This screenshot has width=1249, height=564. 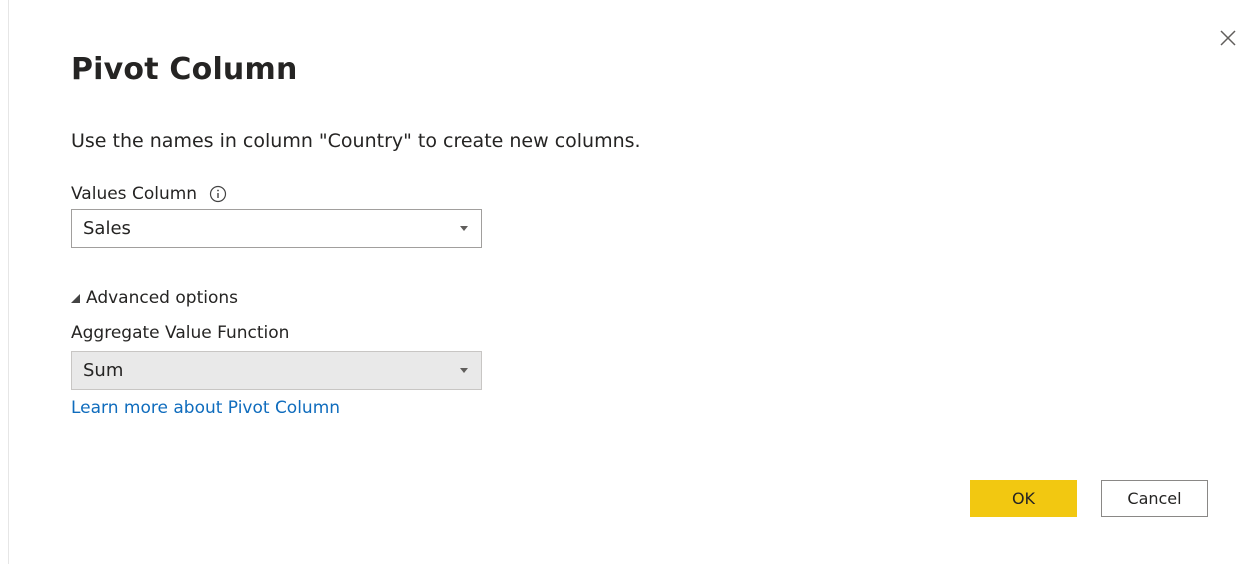 I want to click on info-icon, so click(x=218, y=194).